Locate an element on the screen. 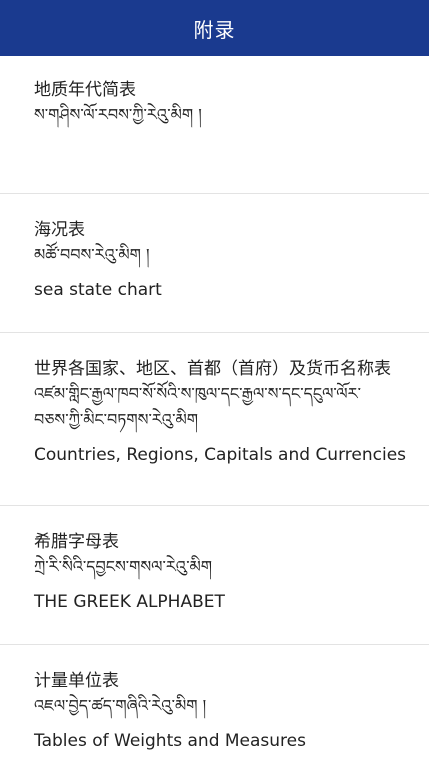 The image size is (429, 763). item-title-zh: 海况表 is located at coordinates (59, 230).